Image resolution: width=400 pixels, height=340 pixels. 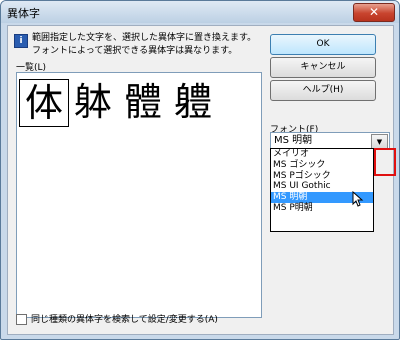 What do you see at coordinates (323, 90) in the screenshot?
I see `help-button: ヘルプ(H)` at bounding box center [323, 90].